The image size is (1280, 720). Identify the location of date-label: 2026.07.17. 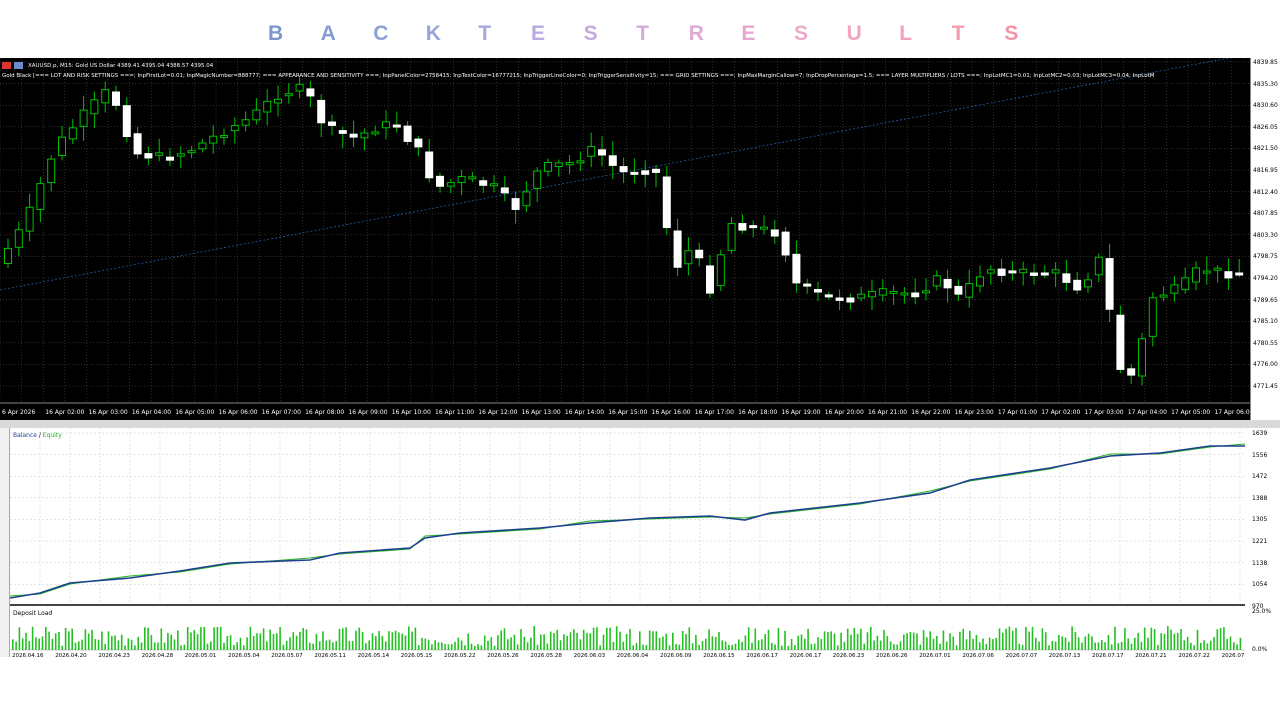
(1108, 655).